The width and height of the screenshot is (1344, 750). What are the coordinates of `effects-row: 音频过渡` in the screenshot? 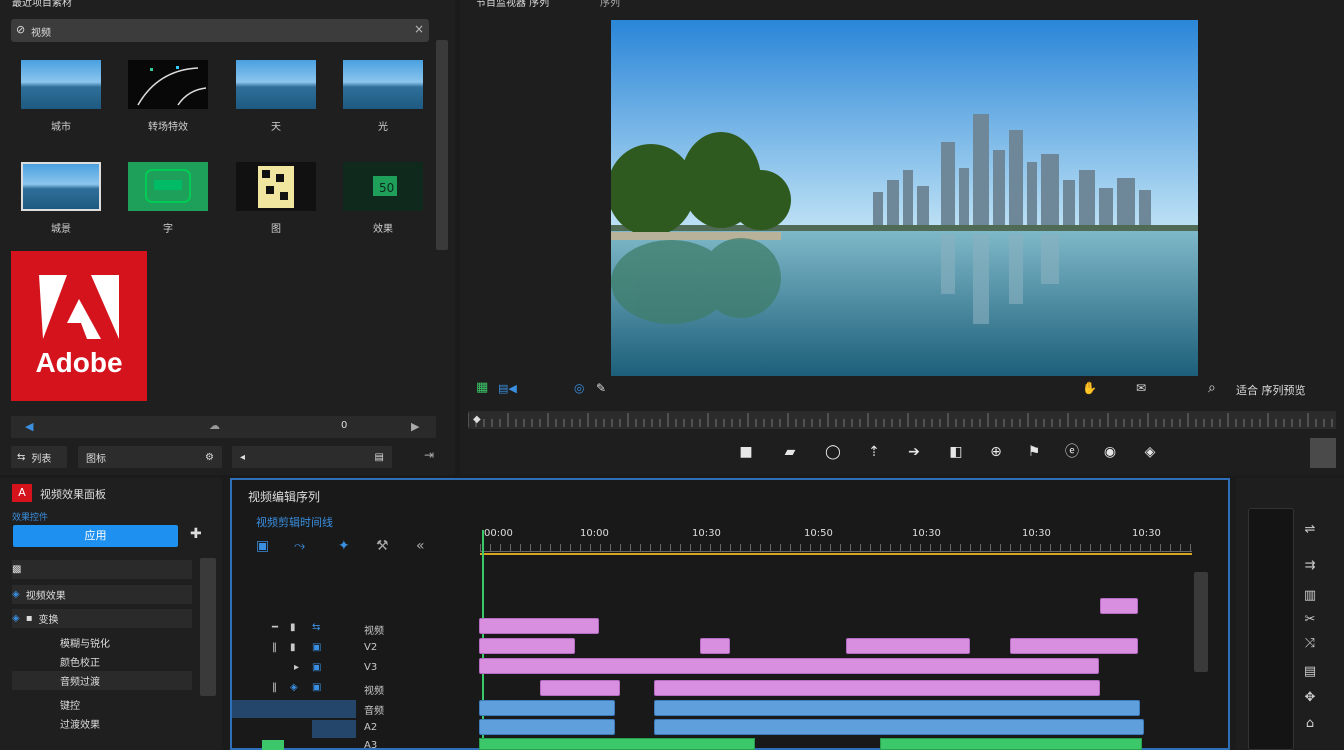 It's located at (102, 680).